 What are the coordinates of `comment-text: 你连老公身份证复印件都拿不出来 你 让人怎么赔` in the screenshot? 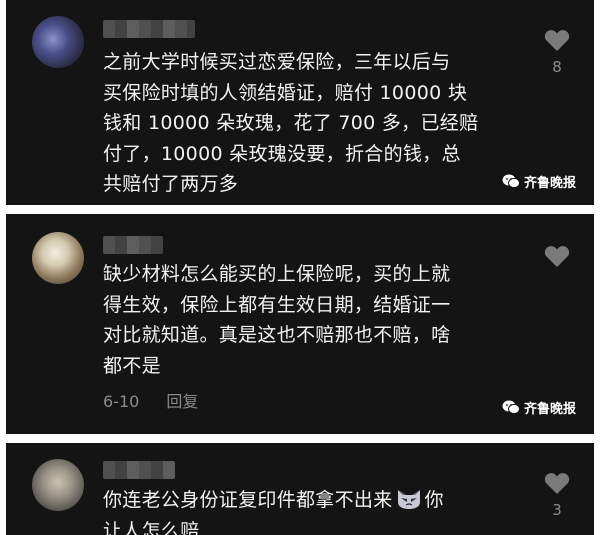 It's located at (323, 510).